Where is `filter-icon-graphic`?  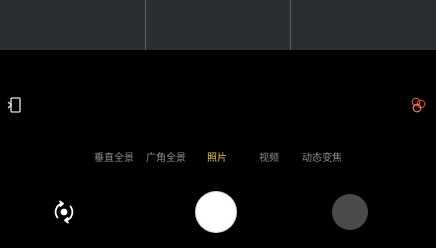 filter-icon-graphic is located at coordinates (418, 105).